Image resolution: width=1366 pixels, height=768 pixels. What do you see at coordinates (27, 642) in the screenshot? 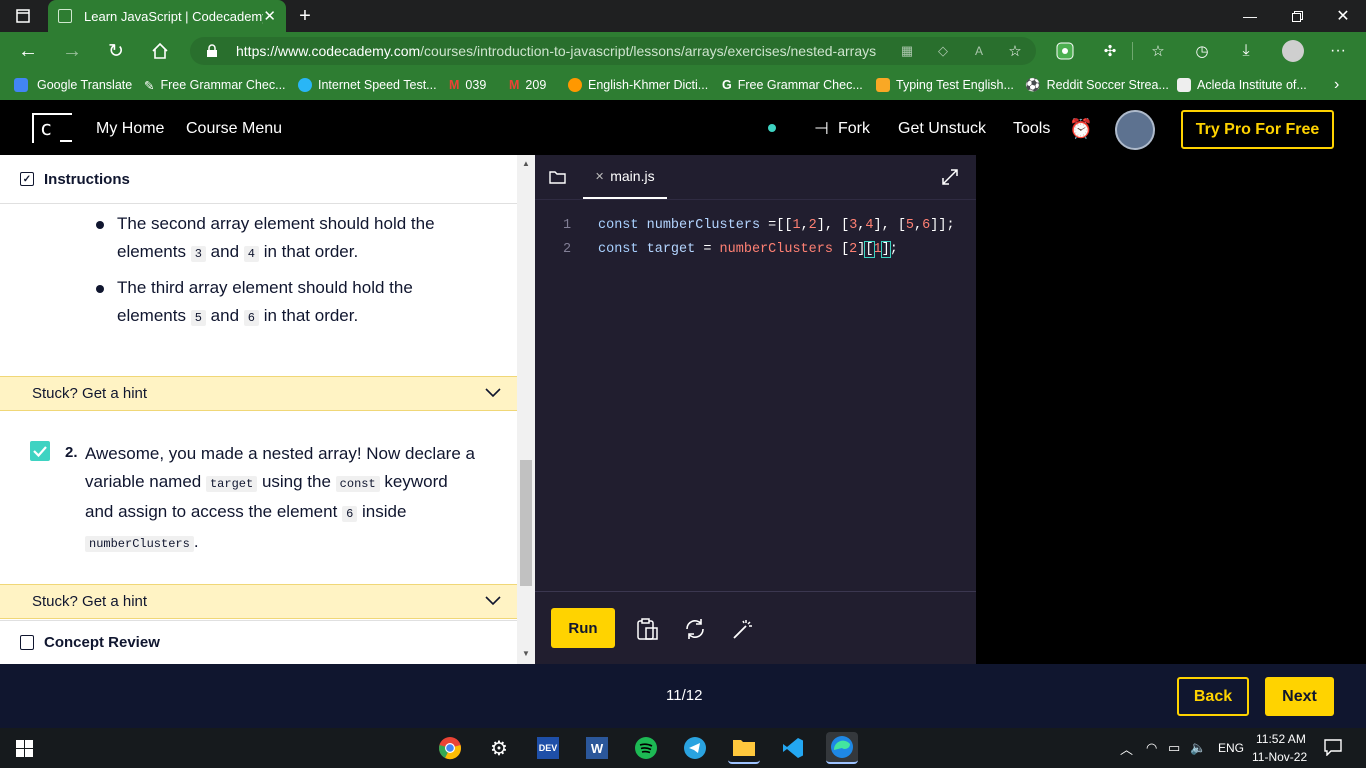
I see `document-icon` at bounding box center [27, 642].